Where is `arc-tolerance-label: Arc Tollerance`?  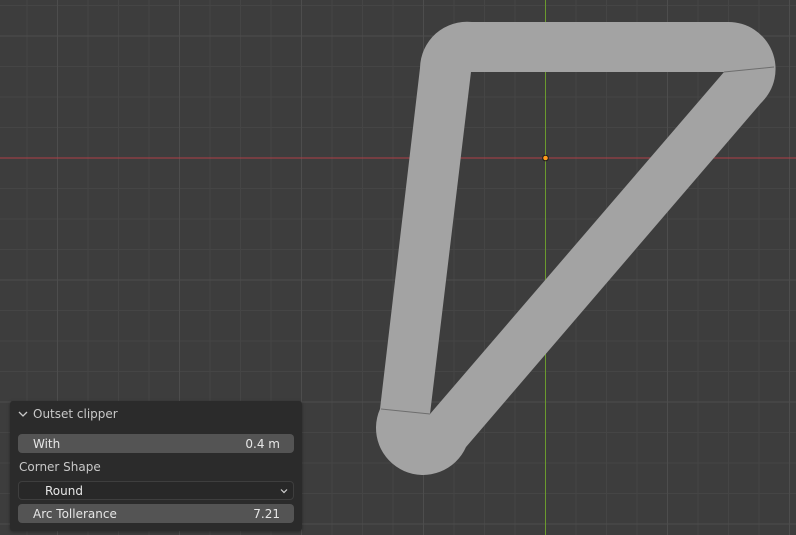
arc-tolerance-label: Arc Tollerance is located at coordinates (75, 513).